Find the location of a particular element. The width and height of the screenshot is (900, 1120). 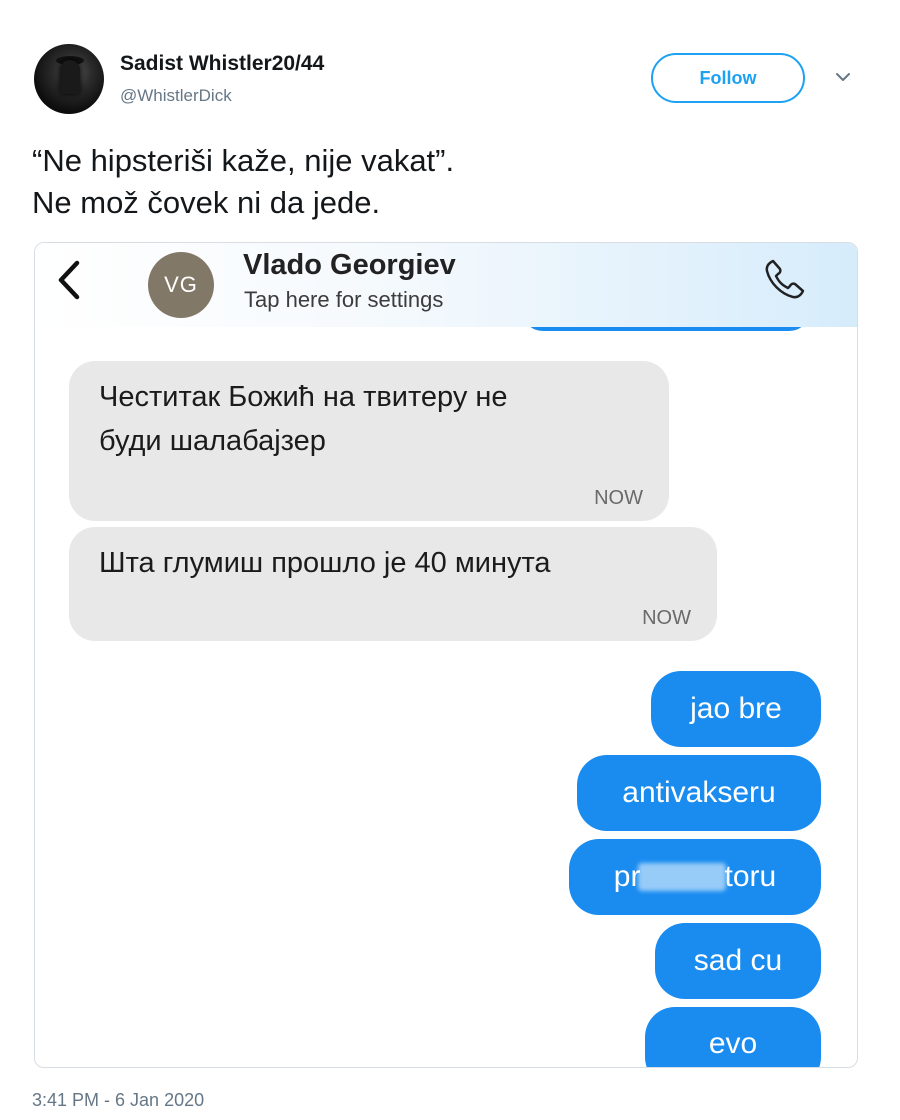

back-arrow-icon is located at coordinates (69, 280).